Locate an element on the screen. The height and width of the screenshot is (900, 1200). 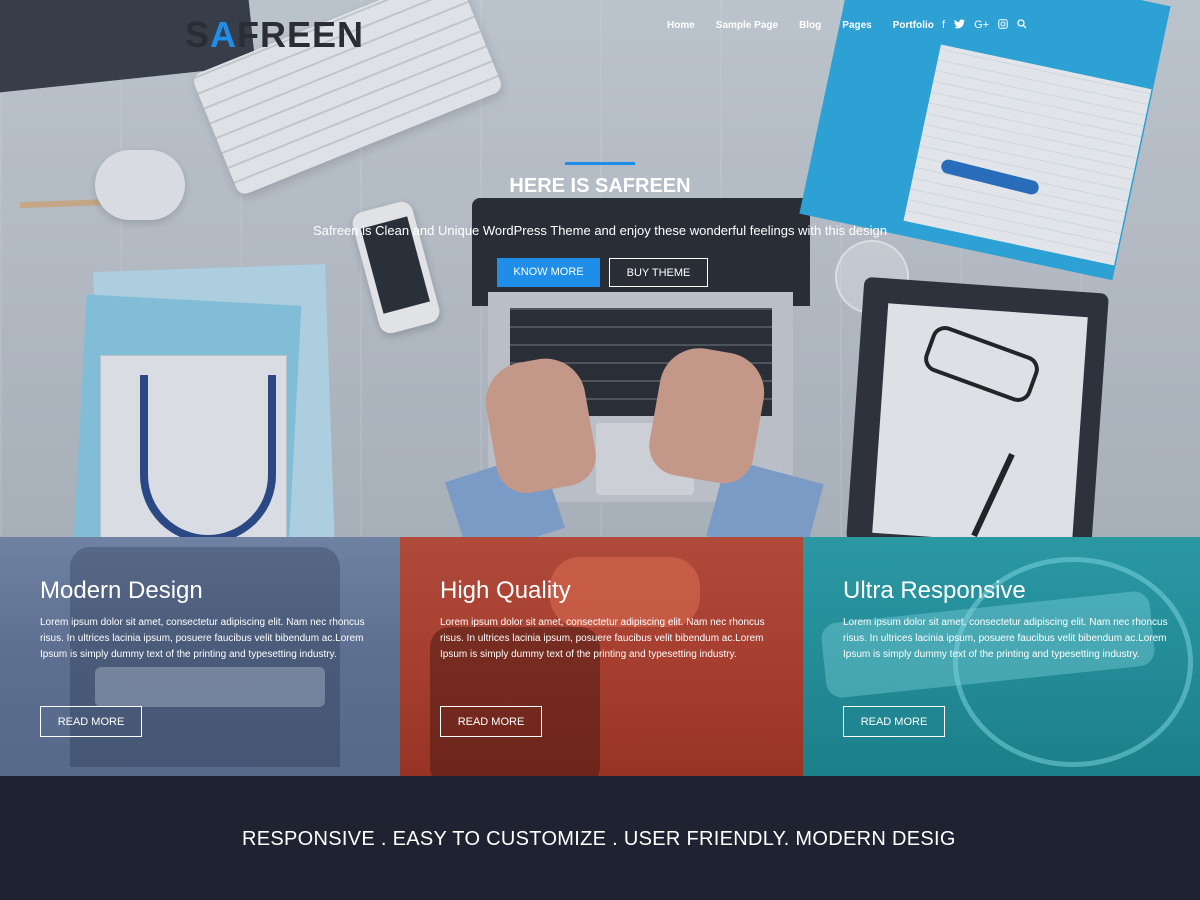
nav-item-portfolio: Portfolio is located at coordinates (913, 25).